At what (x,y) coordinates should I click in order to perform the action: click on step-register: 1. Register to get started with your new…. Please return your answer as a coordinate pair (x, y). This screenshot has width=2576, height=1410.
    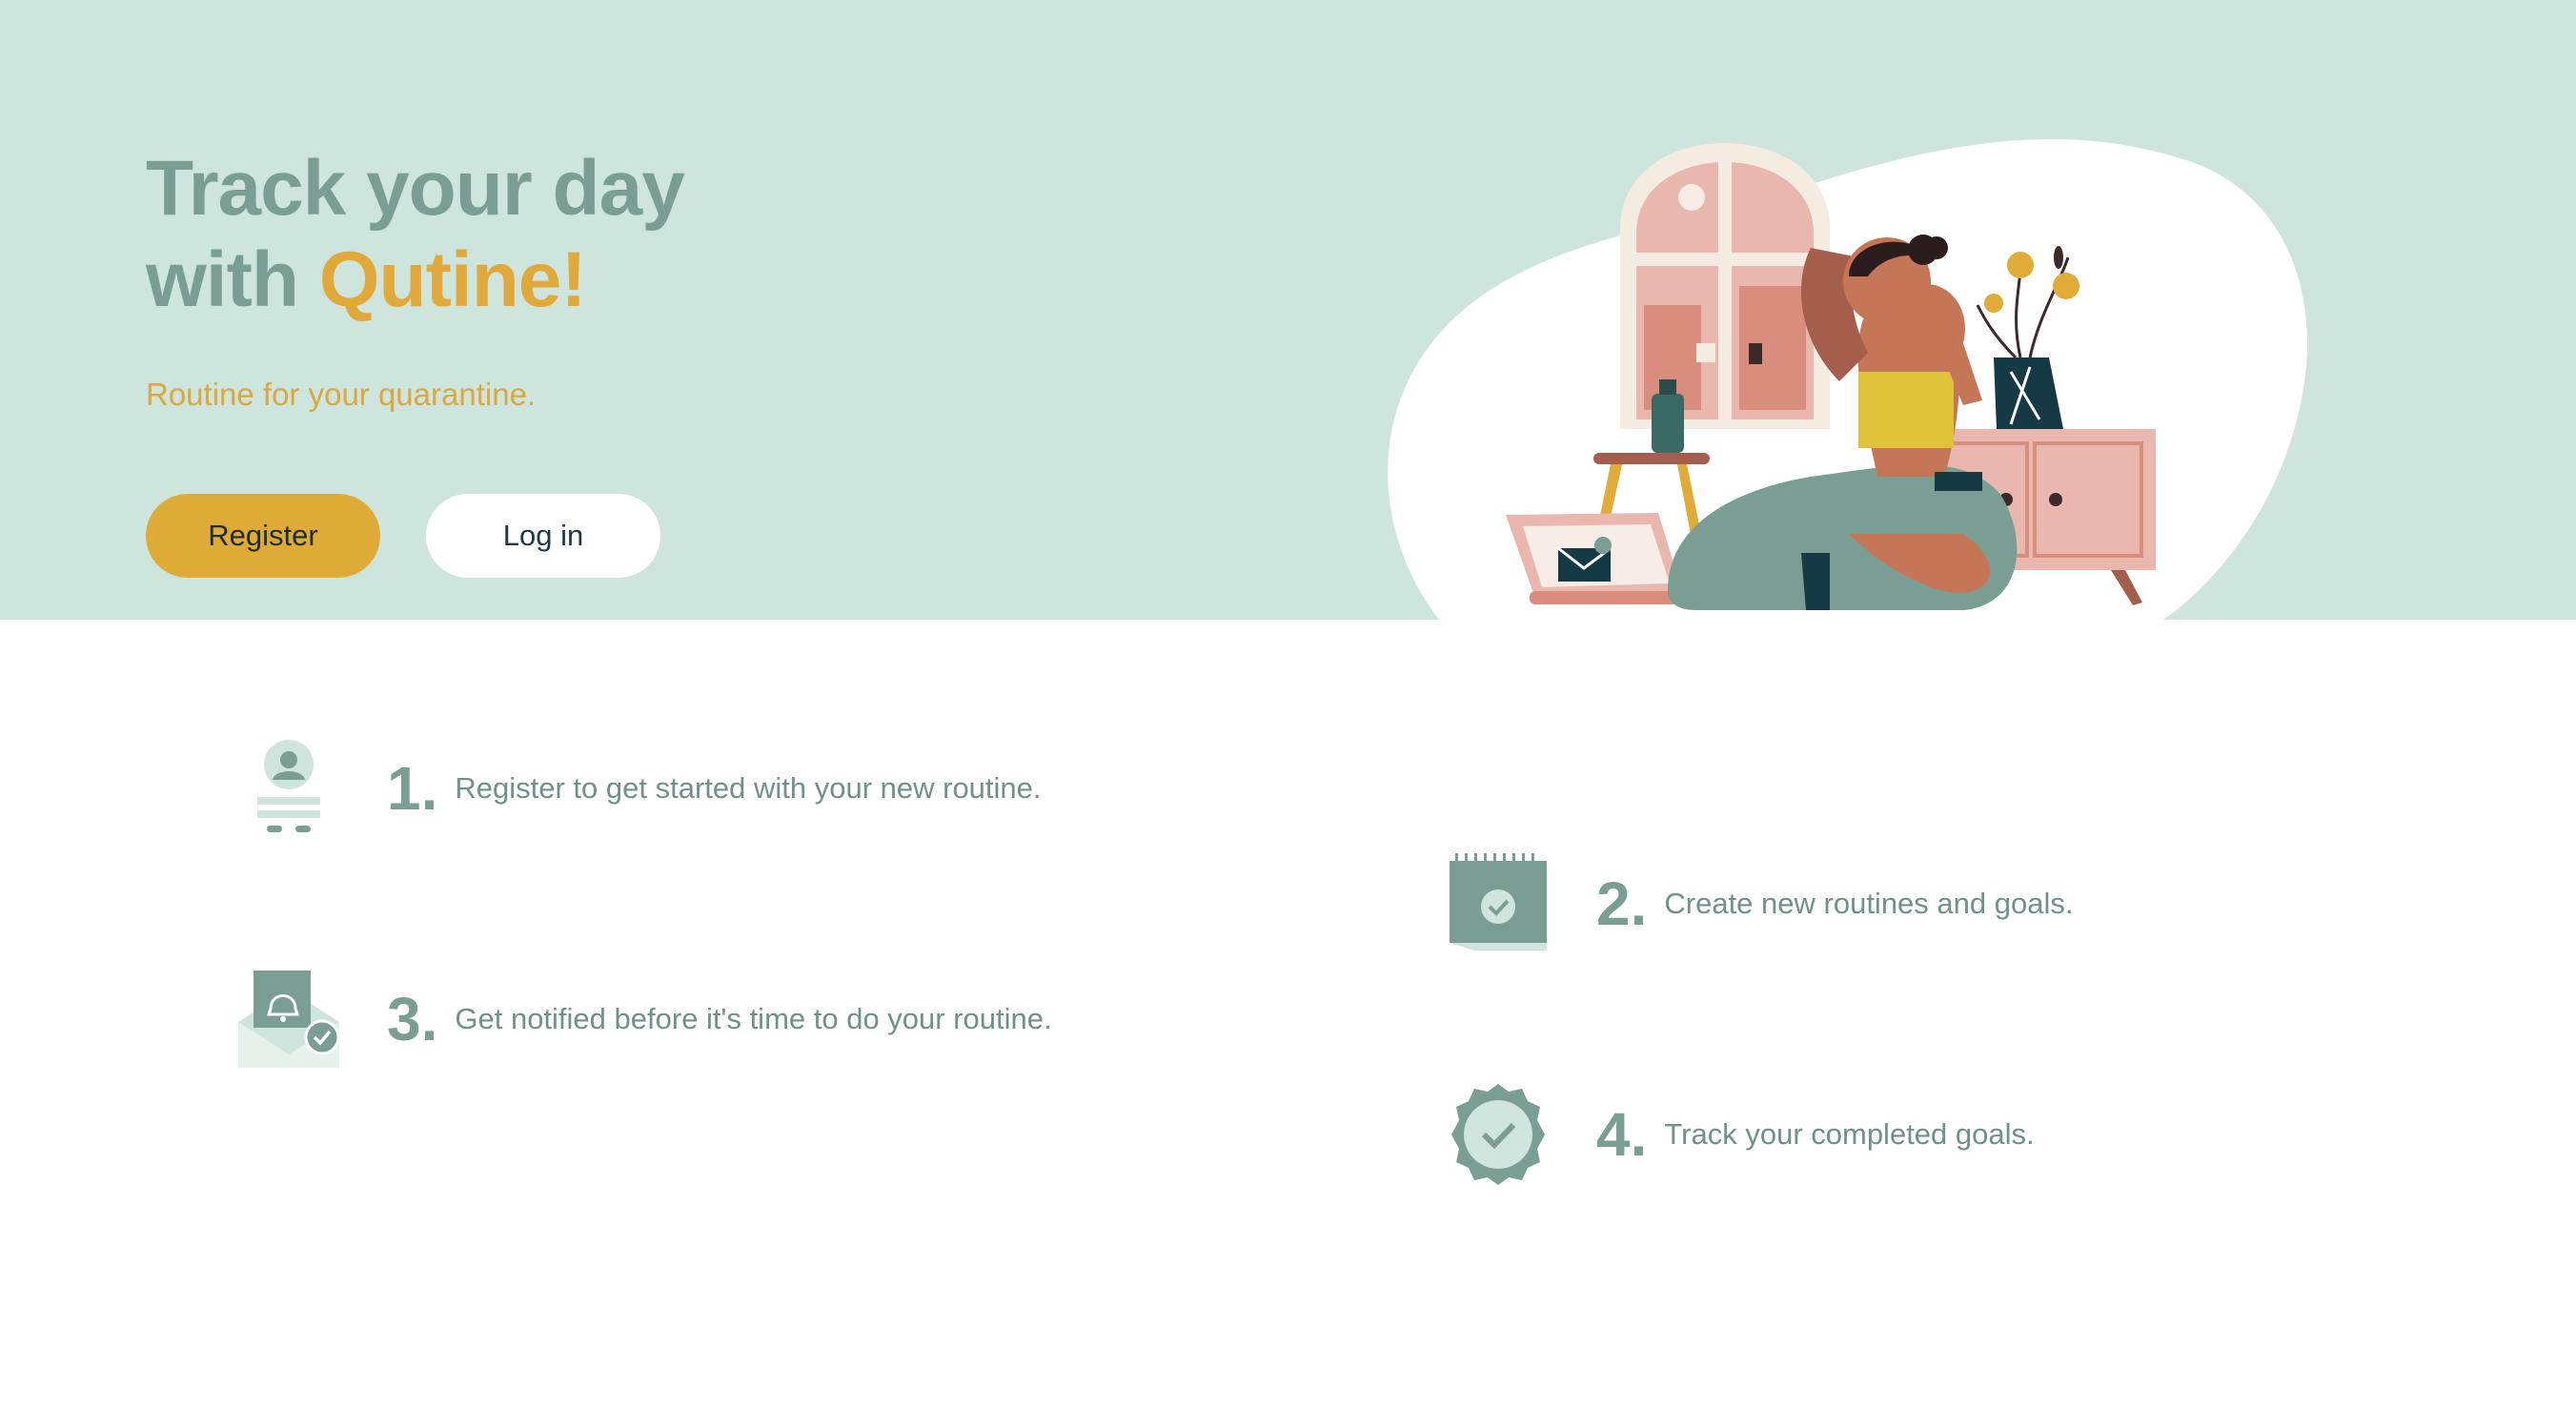
    Looking at the image, I should click on (639, 788).